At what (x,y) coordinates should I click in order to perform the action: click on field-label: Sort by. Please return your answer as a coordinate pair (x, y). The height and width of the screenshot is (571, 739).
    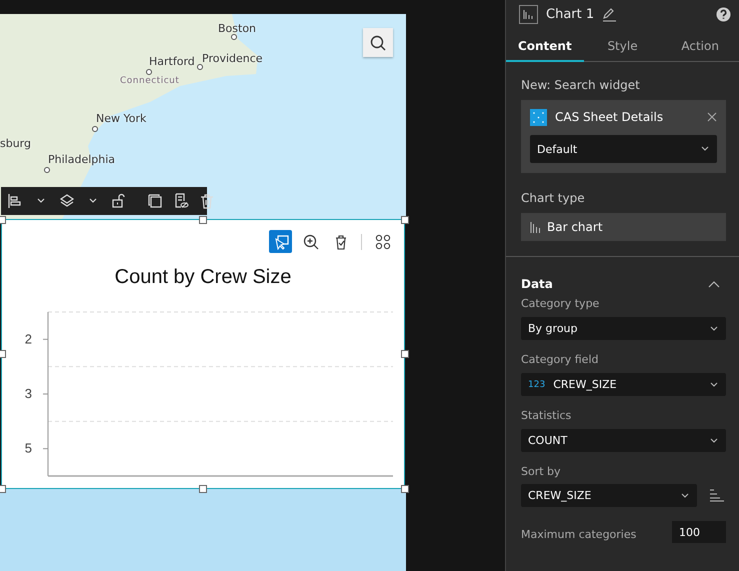
    Looking at the image, I should click on (541, 471).